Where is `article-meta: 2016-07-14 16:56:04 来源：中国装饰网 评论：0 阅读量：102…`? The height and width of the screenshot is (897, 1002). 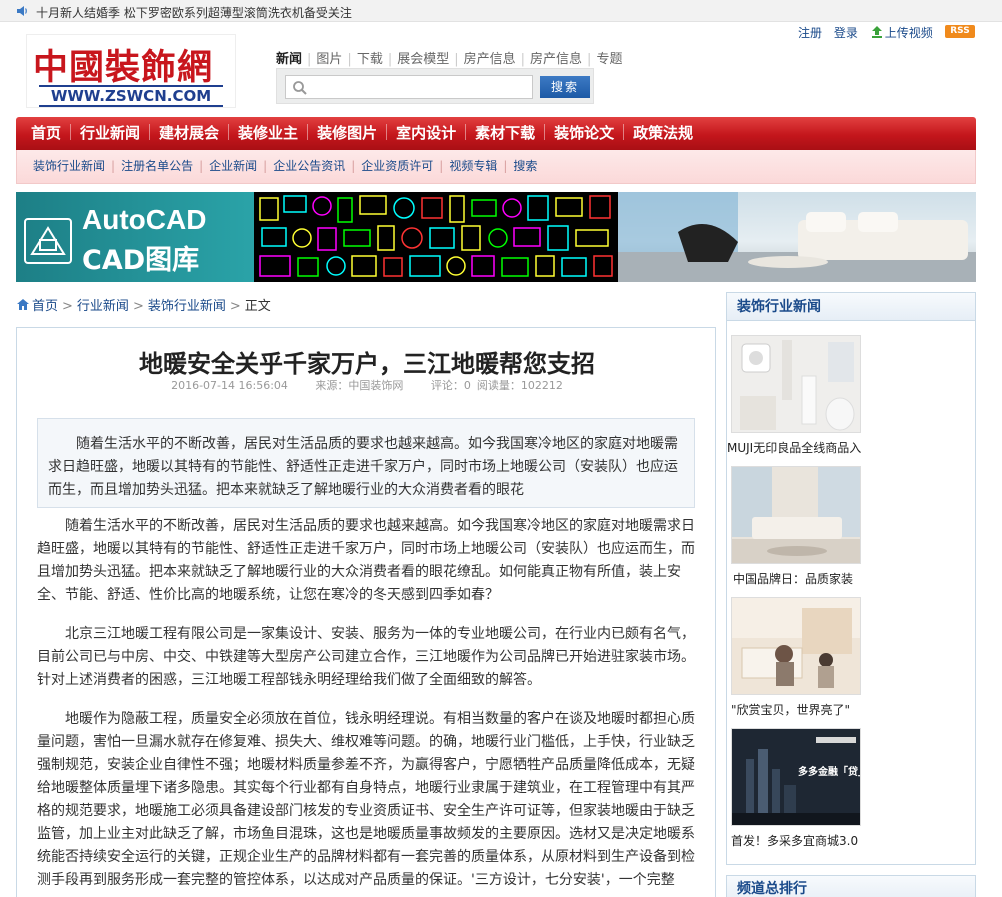 article-meta: 2016-07-14 16:56:04 来源：中国装饰网 评论：0 阅读量：102… is located at coordinates (367, 385).